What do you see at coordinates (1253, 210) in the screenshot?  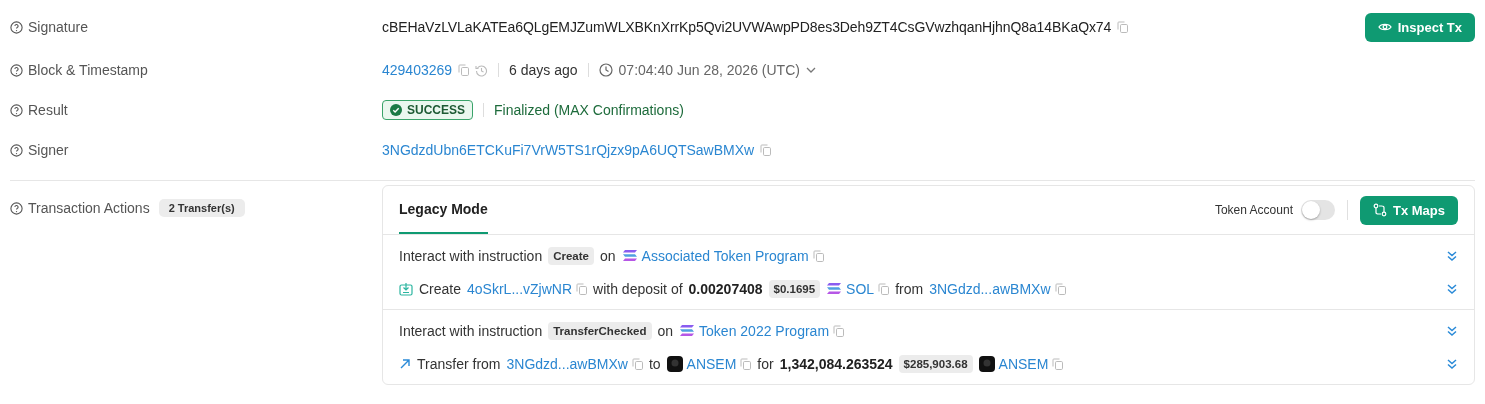 I see `toggle-label: Token Account` at bounding box center [1253, 210].